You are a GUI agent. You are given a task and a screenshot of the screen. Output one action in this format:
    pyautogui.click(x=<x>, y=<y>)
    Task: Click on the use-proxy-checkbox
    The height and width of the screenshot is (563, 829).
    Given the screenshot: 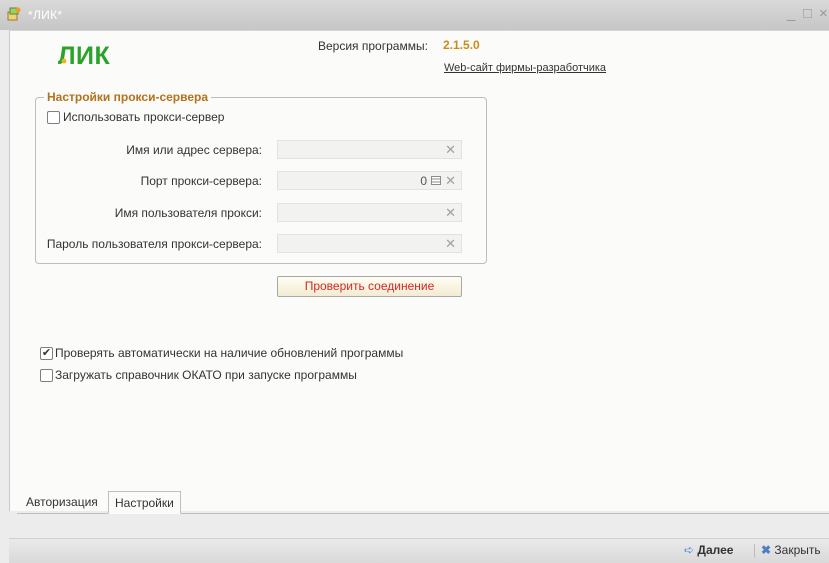 What is the action you would take?
    pyautogui.click(x=53, y=117)
    